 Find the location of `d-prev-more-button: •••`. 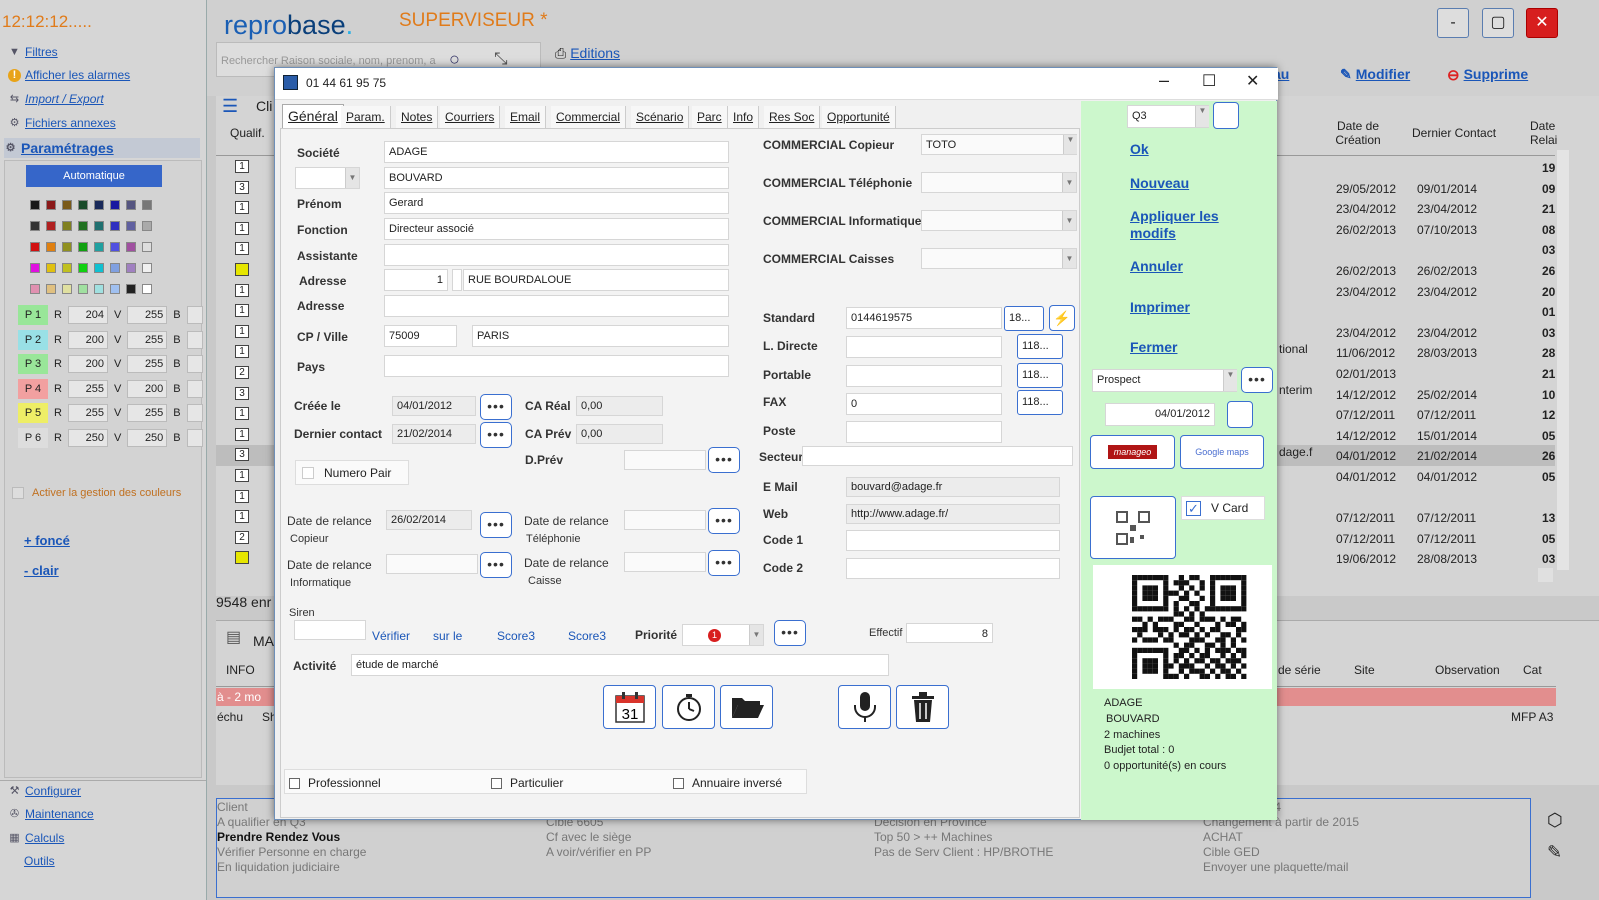

d-prev-more-button: ••• is located at coordinates (724, 460).